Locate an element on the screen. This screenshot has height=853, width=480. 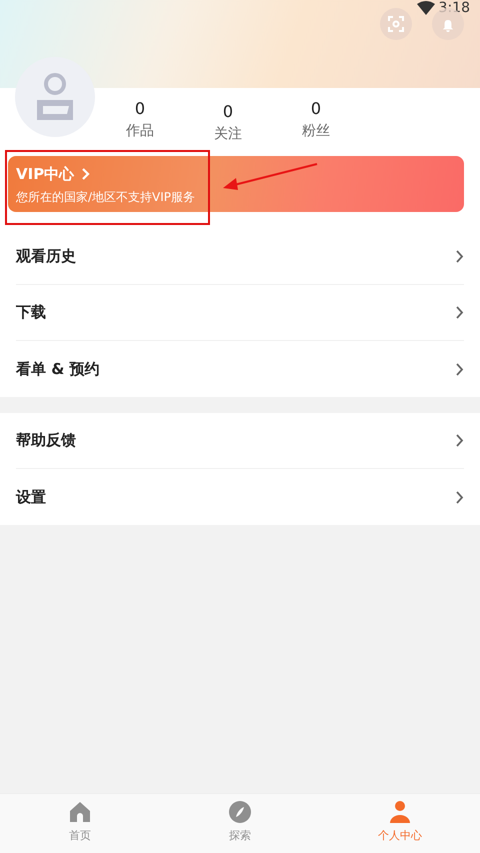
stat-label: 关注 is located at coordinates (228, 134).